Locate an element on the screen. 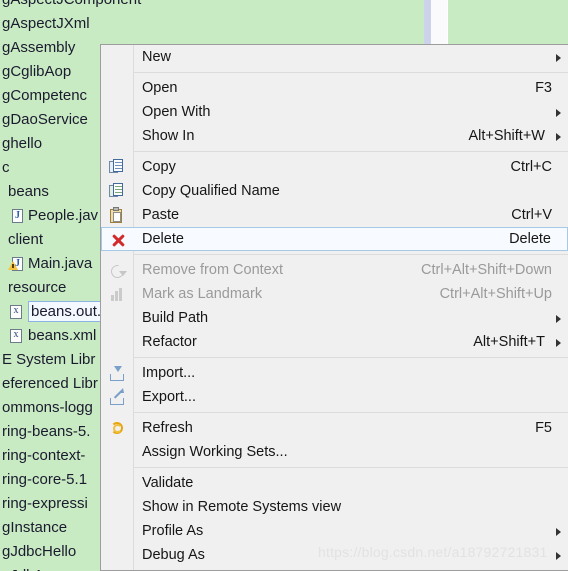 The width and height of the screenshot is (568, 571). tree-item-label: E System Libr is located at coordinates (49, 359).